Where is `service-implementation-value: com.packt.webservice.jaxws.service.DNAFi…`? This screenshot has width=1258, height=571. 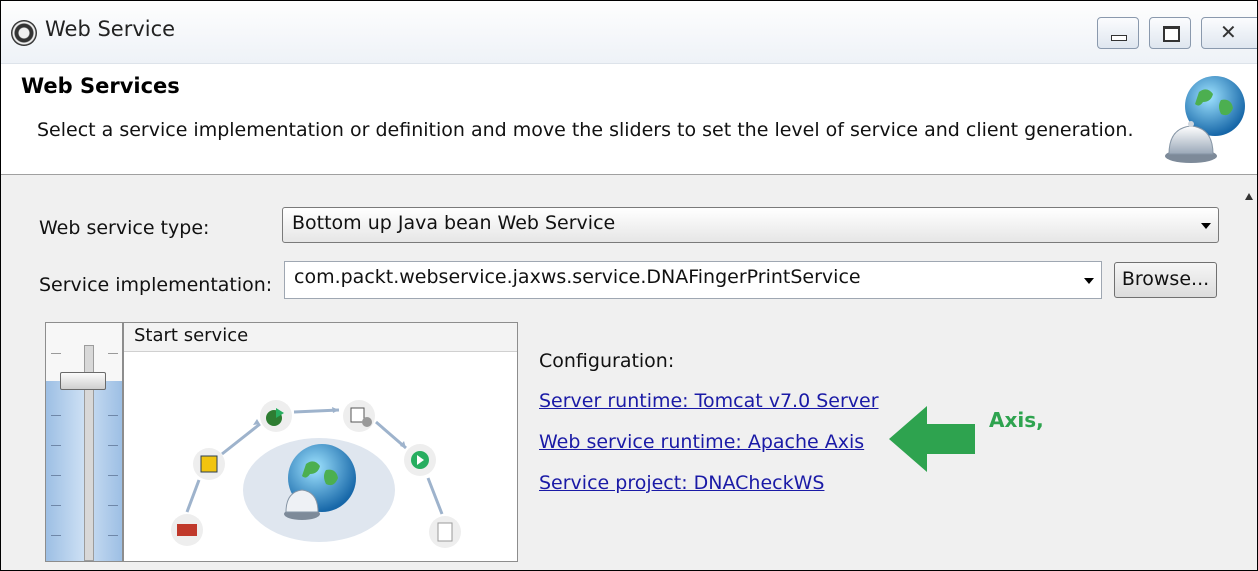 service-implementation-value: com.packt.webservice.jaxws.service.DNAFi… is located at coordinates (577, 277).